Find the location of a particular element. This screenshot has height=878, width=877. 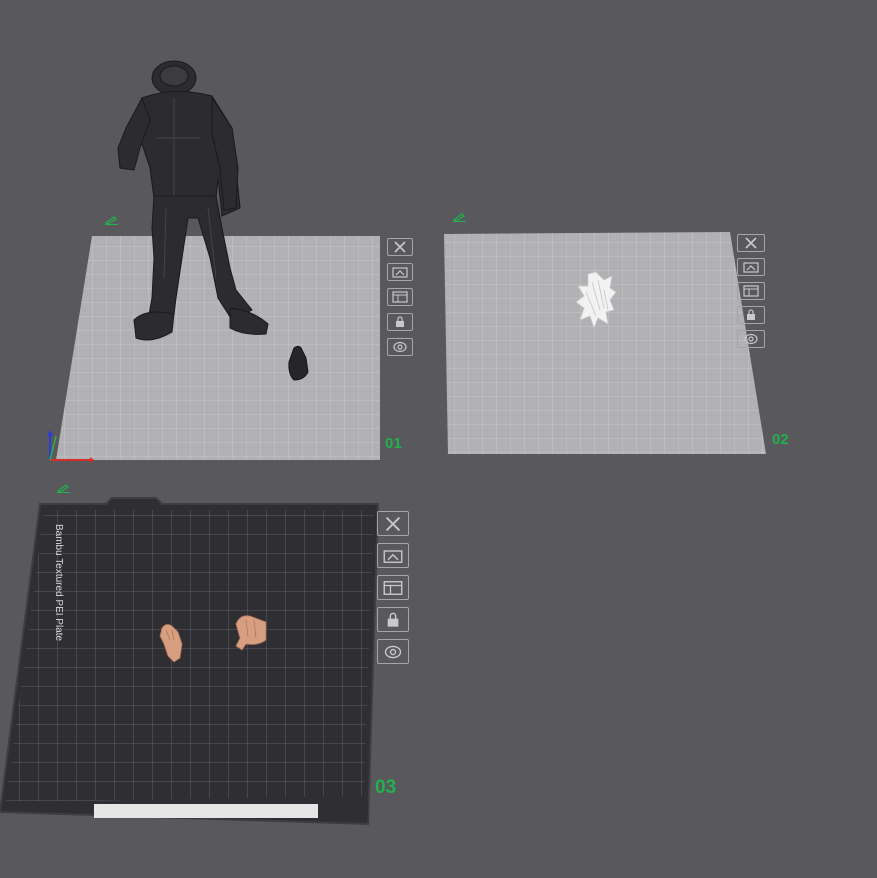

plate-02-toolbar is located at coordinates (751, 291).